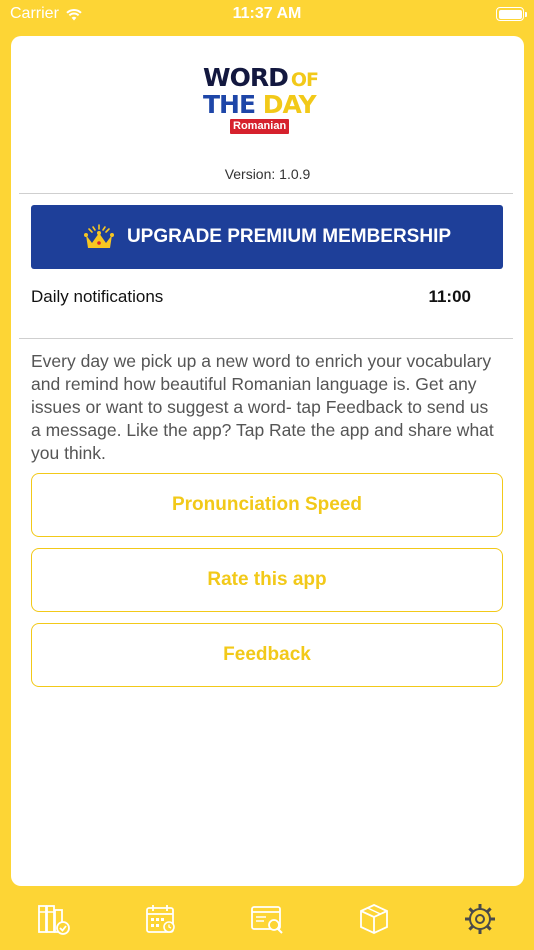  I want to click on pronunciation-speed-button: Pronunciation Speed, so click(267, 505).